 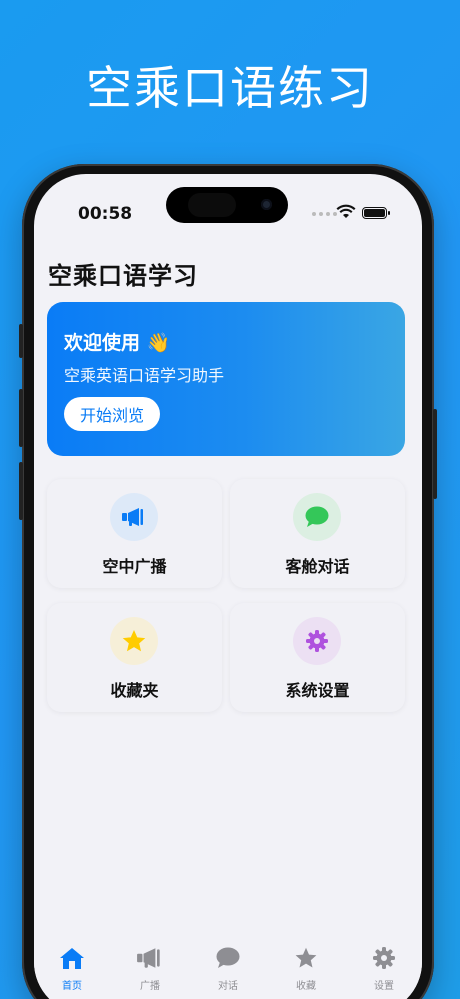 What do you see at coordinates (306, 969) in the screenshot?
I see `tab-favorites: 收藏` at bounding box center [306, 969].